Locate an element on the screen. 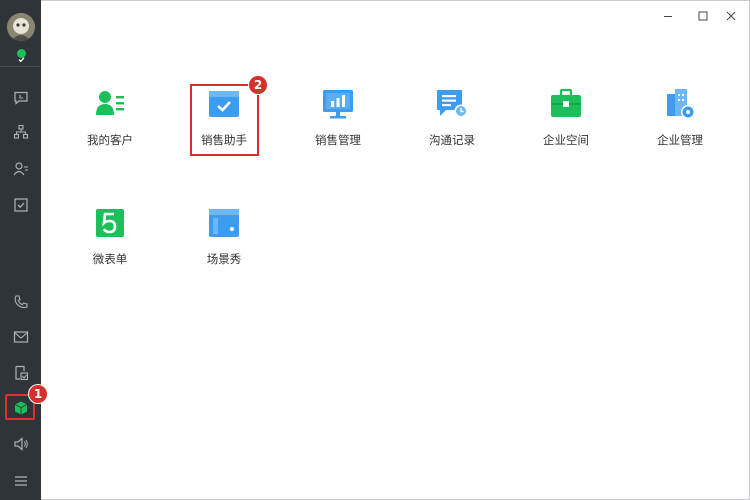  sidebar-item-tasks is located at coordinates (20, 205).